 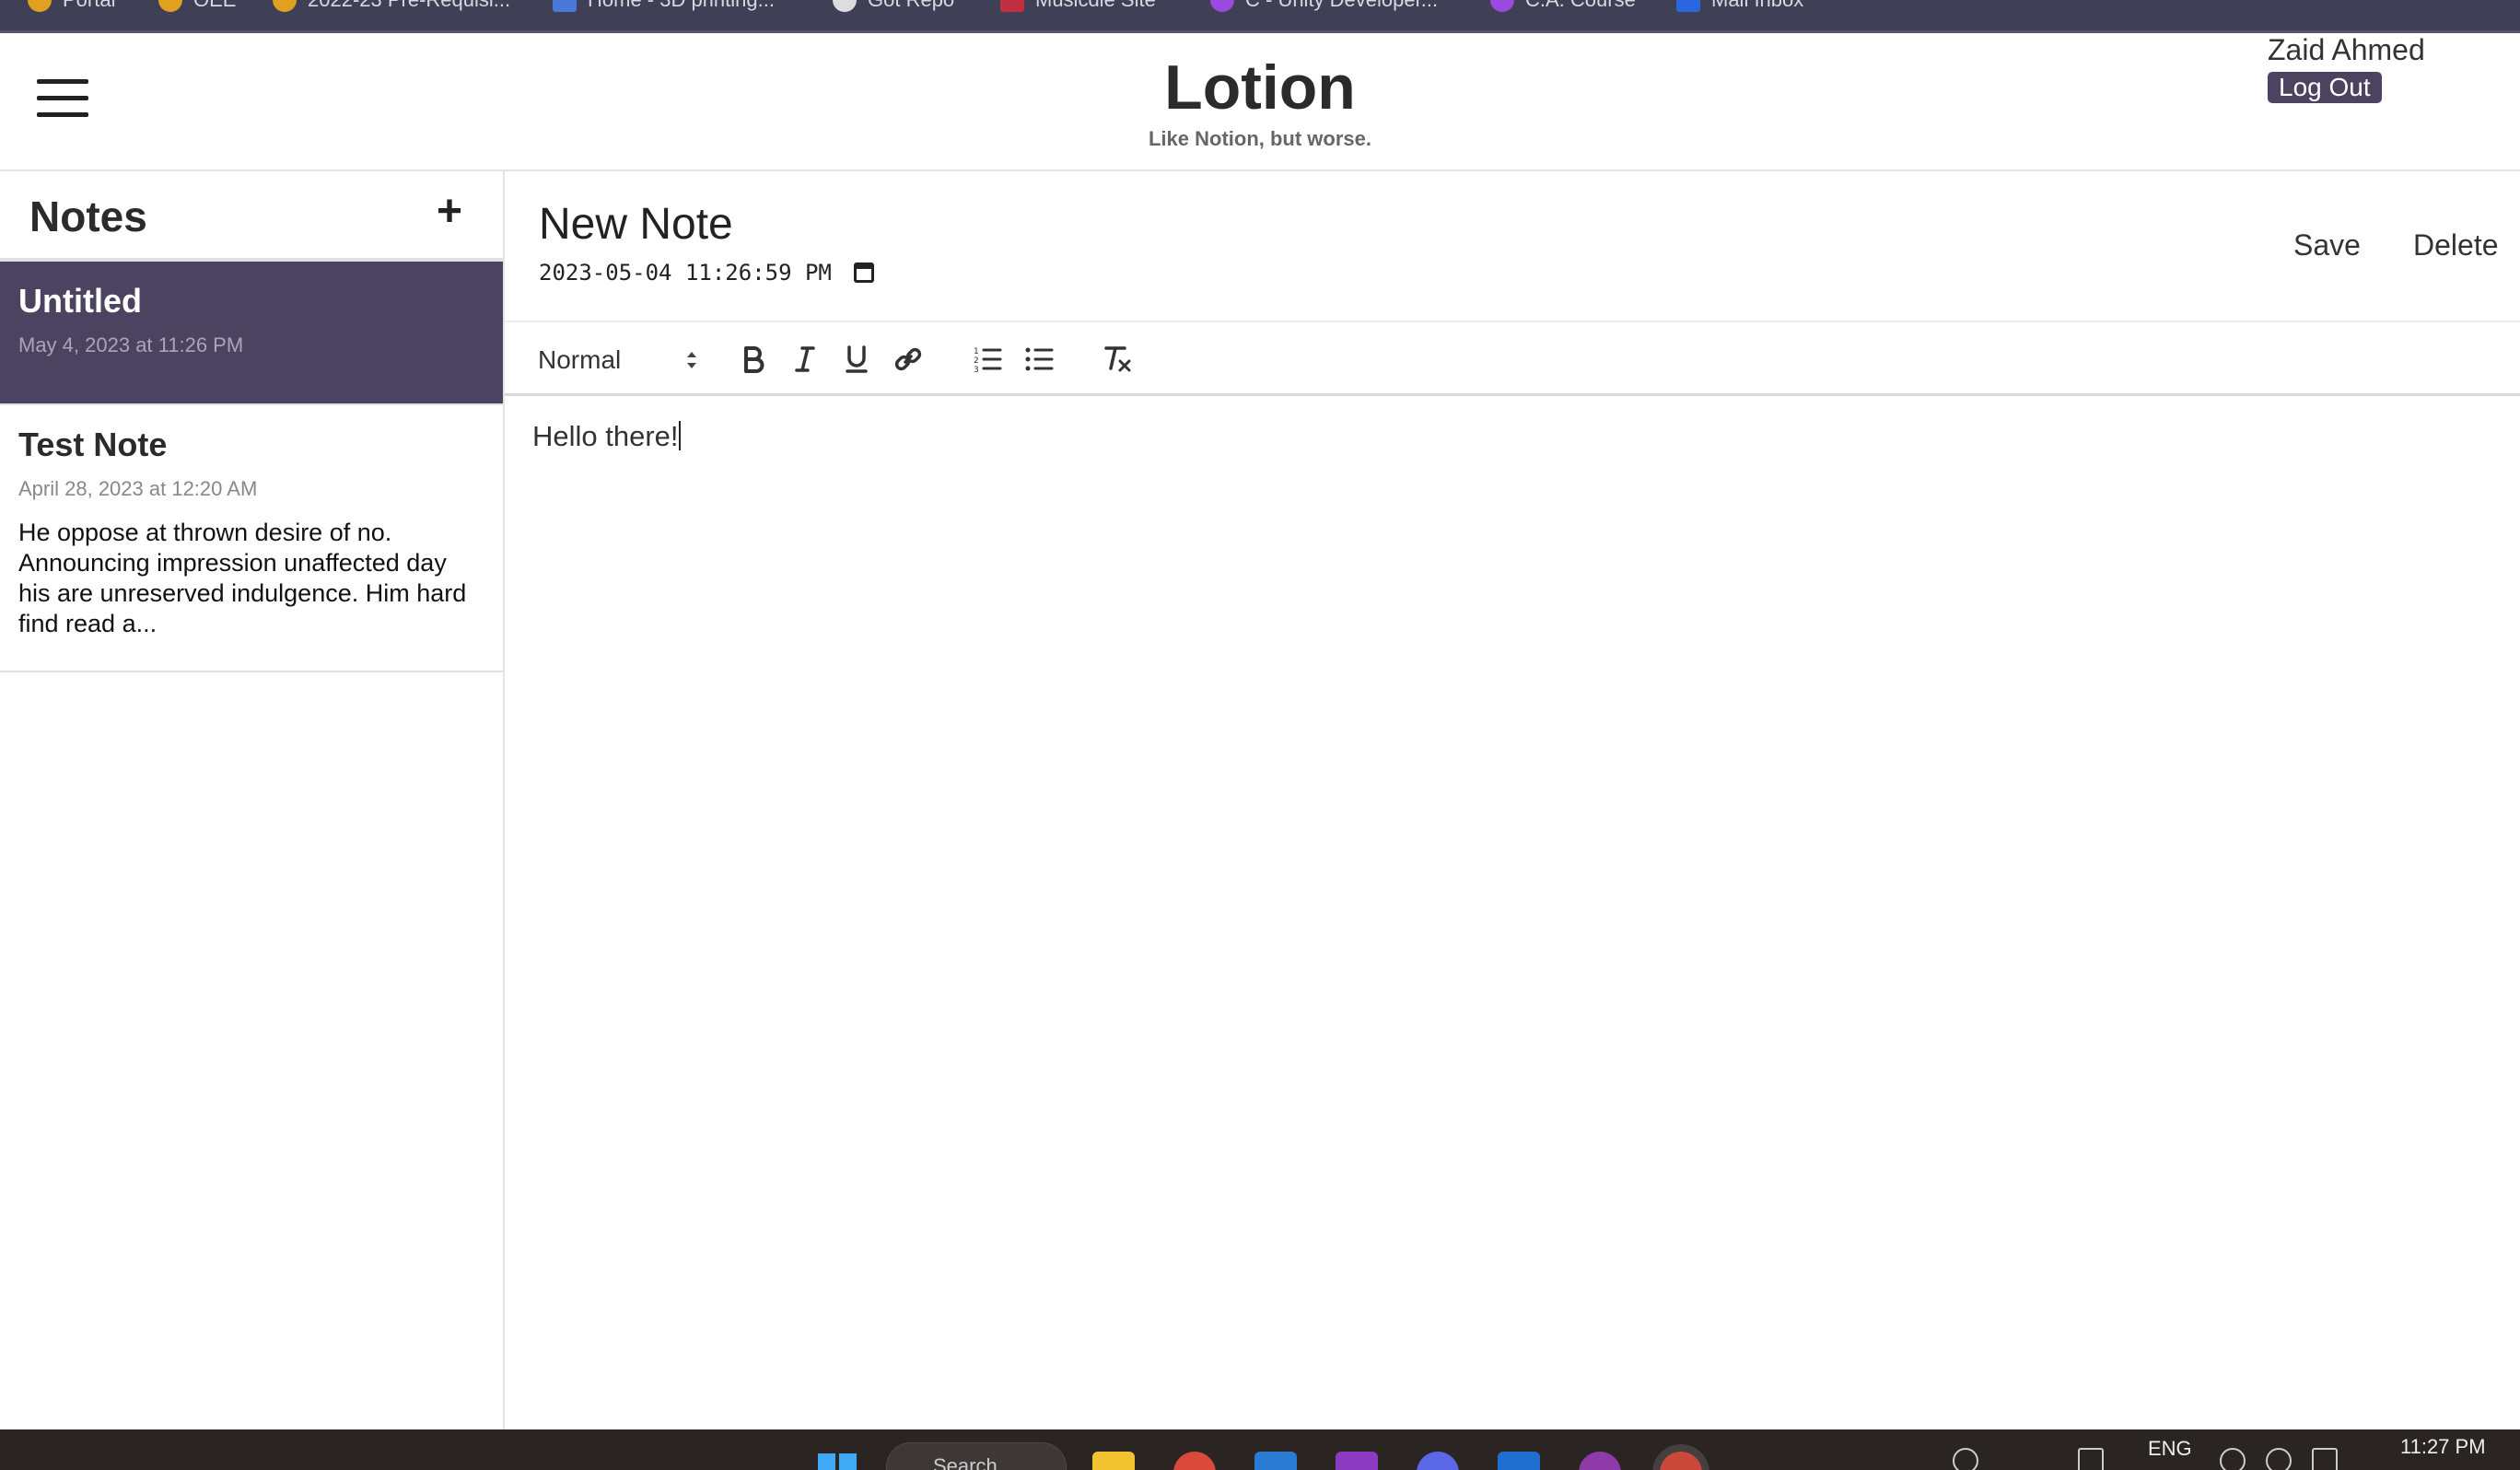 I want to click on bookmark-ca-course: C.A. Course, so click(x=1563, y=6).